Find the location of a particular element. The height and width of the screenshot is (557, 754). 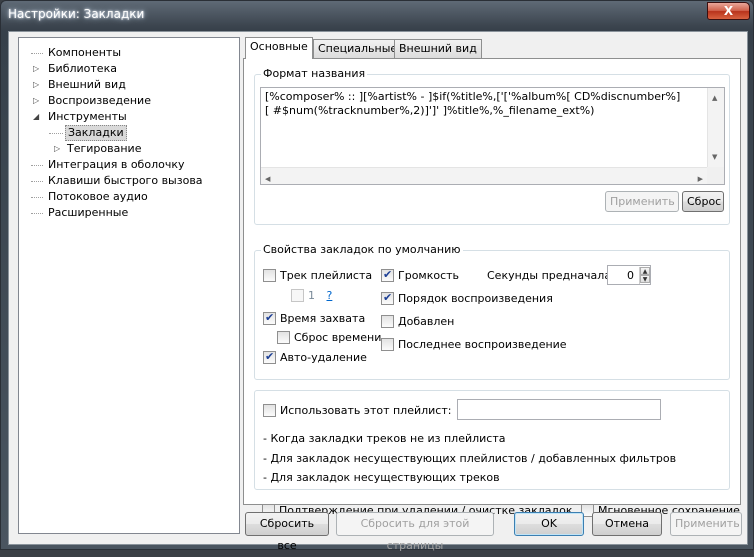

tree-item-tagging: ▷ Тегирование is located at coordinates (129, 149).